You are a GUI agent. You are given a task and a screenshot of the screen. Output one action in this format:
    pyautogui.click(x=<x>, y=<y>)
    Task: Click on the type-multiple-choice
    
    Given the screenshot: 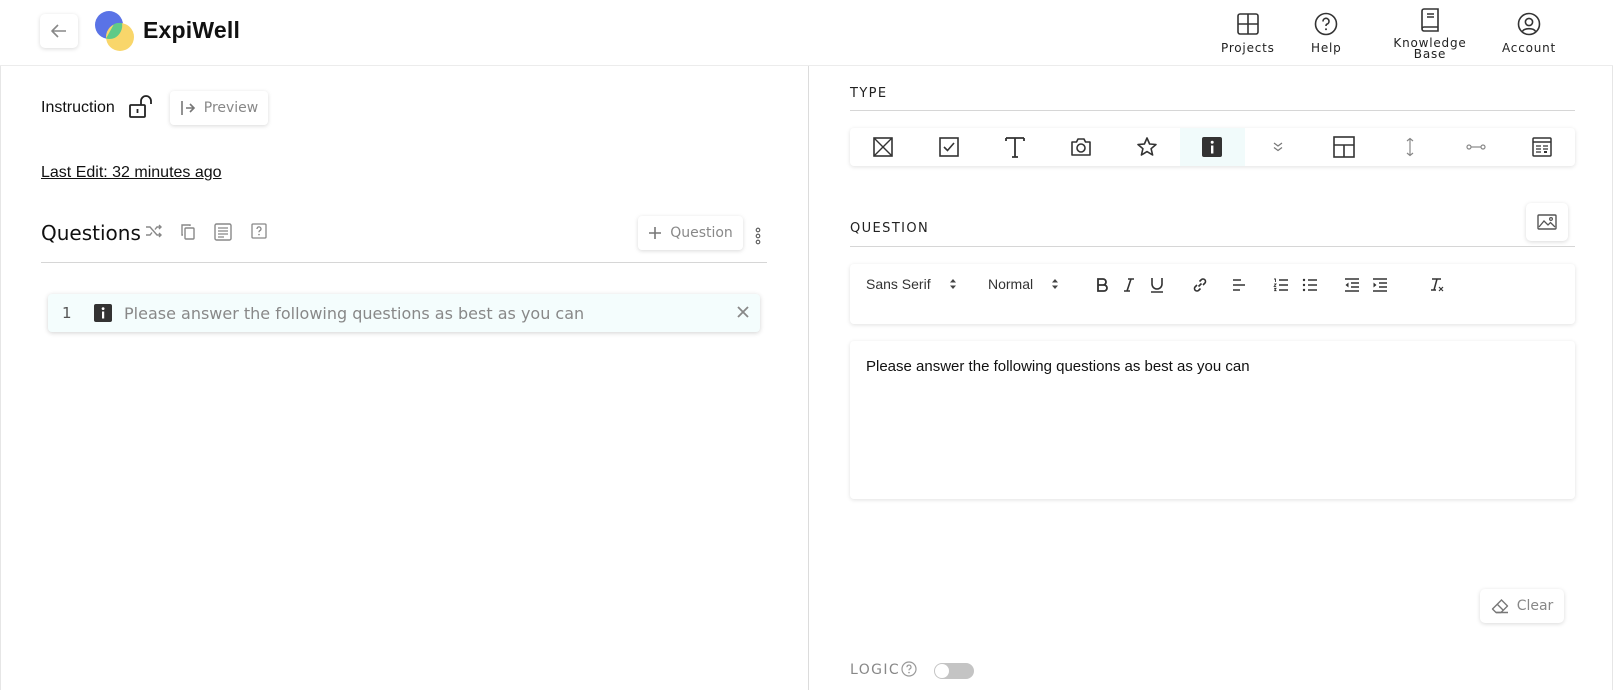 What is the action you would take?
    pyautogui.click(x=883, y=147)
    